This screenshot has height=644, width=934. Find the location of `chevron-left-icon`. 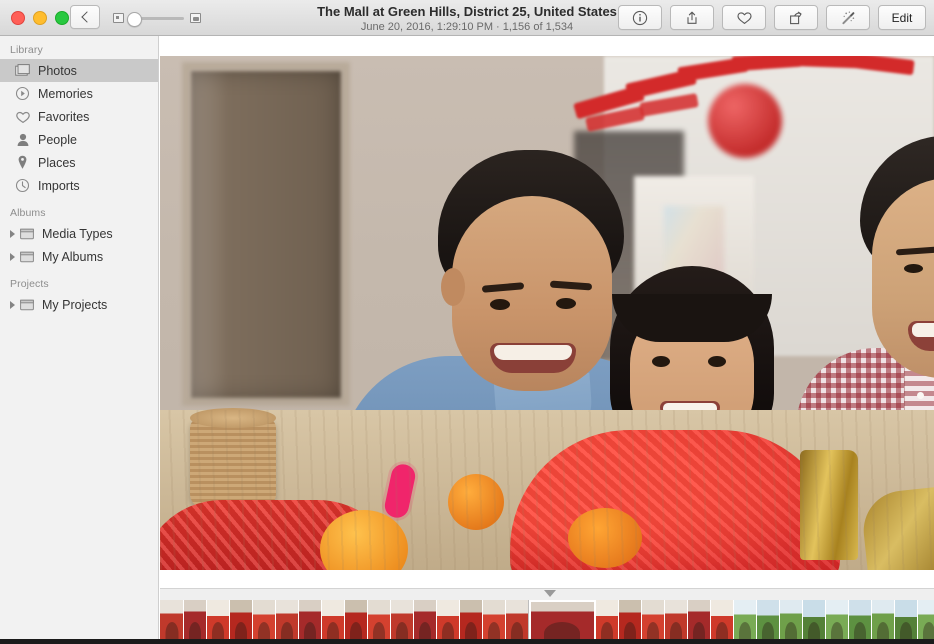

chevron-left-icon is located at coordinates (86, 17).